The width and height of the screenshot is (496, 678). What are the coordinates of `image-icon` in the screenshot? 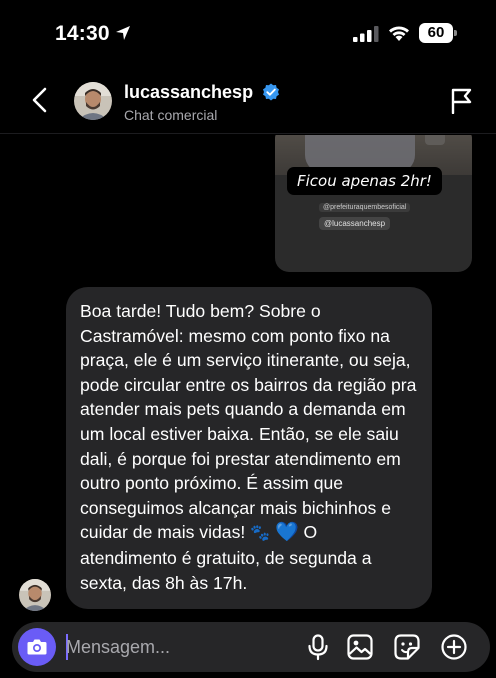 It's located at (360, 647).